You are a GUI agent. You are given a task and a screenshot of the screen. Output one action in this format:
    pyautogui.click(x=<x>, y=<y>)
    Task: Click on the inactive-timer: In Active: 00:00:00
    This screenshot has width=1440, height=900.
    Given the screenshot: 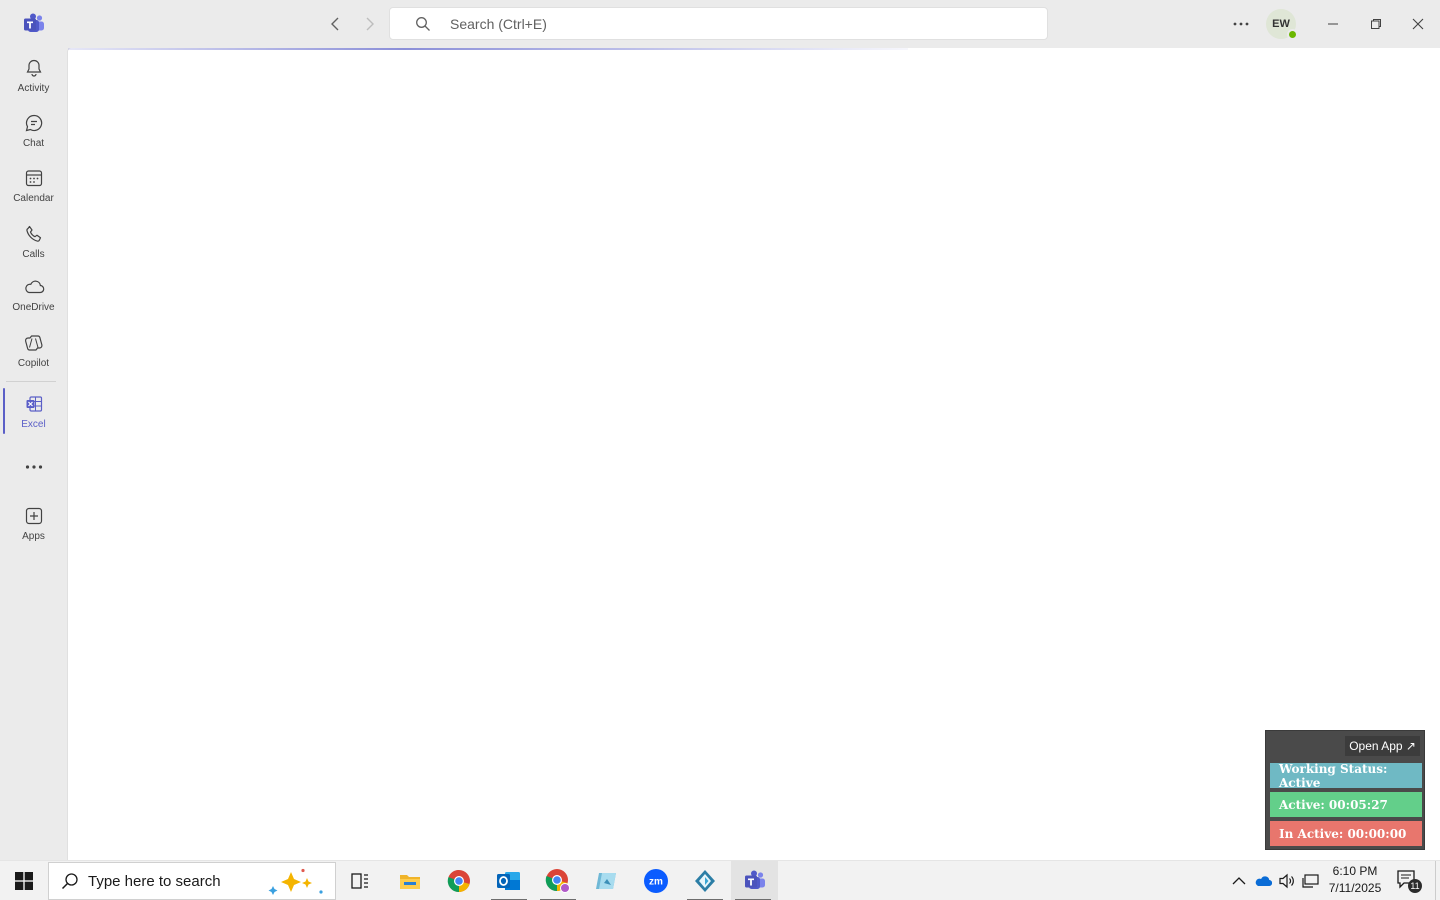 What is the action you would take?
    pyautogui.click(x=1346, y=833)
    